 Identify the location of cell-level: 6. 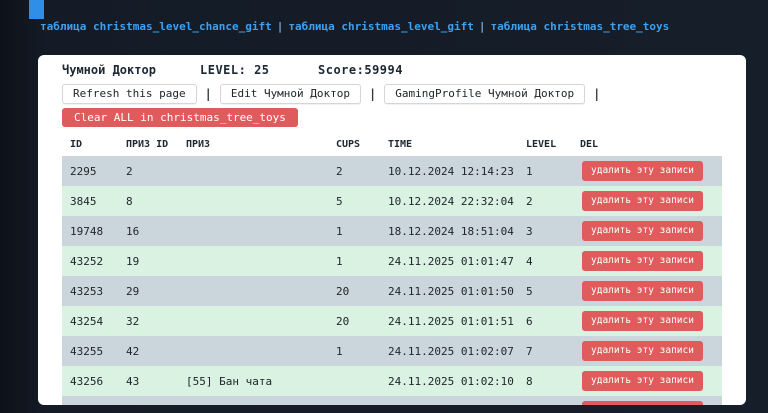
(529, 321).